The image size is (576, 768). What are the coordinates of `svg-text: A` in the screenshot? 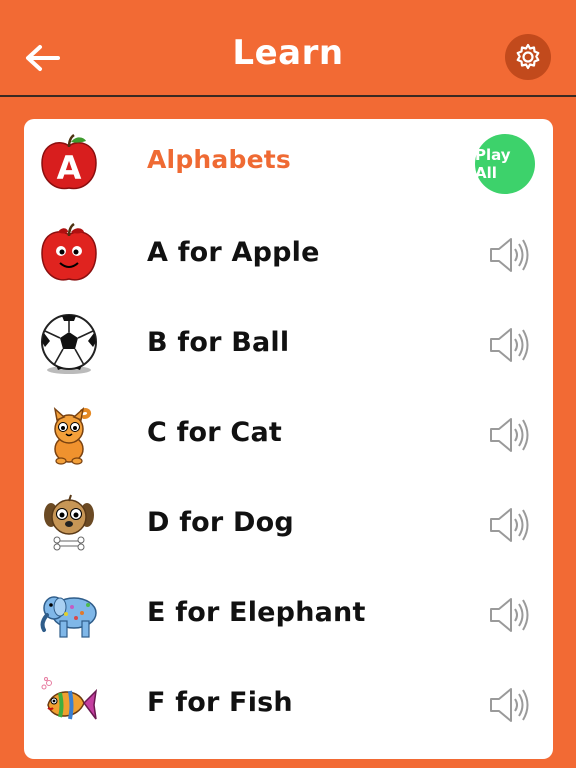 It's located at (69, 168).